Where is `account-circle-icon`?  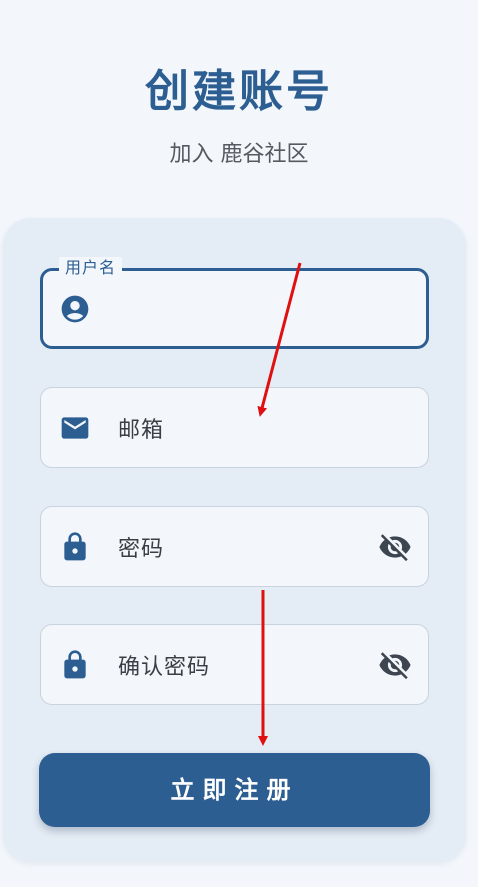 account-circle-icon is located at coordinates (75, 308).